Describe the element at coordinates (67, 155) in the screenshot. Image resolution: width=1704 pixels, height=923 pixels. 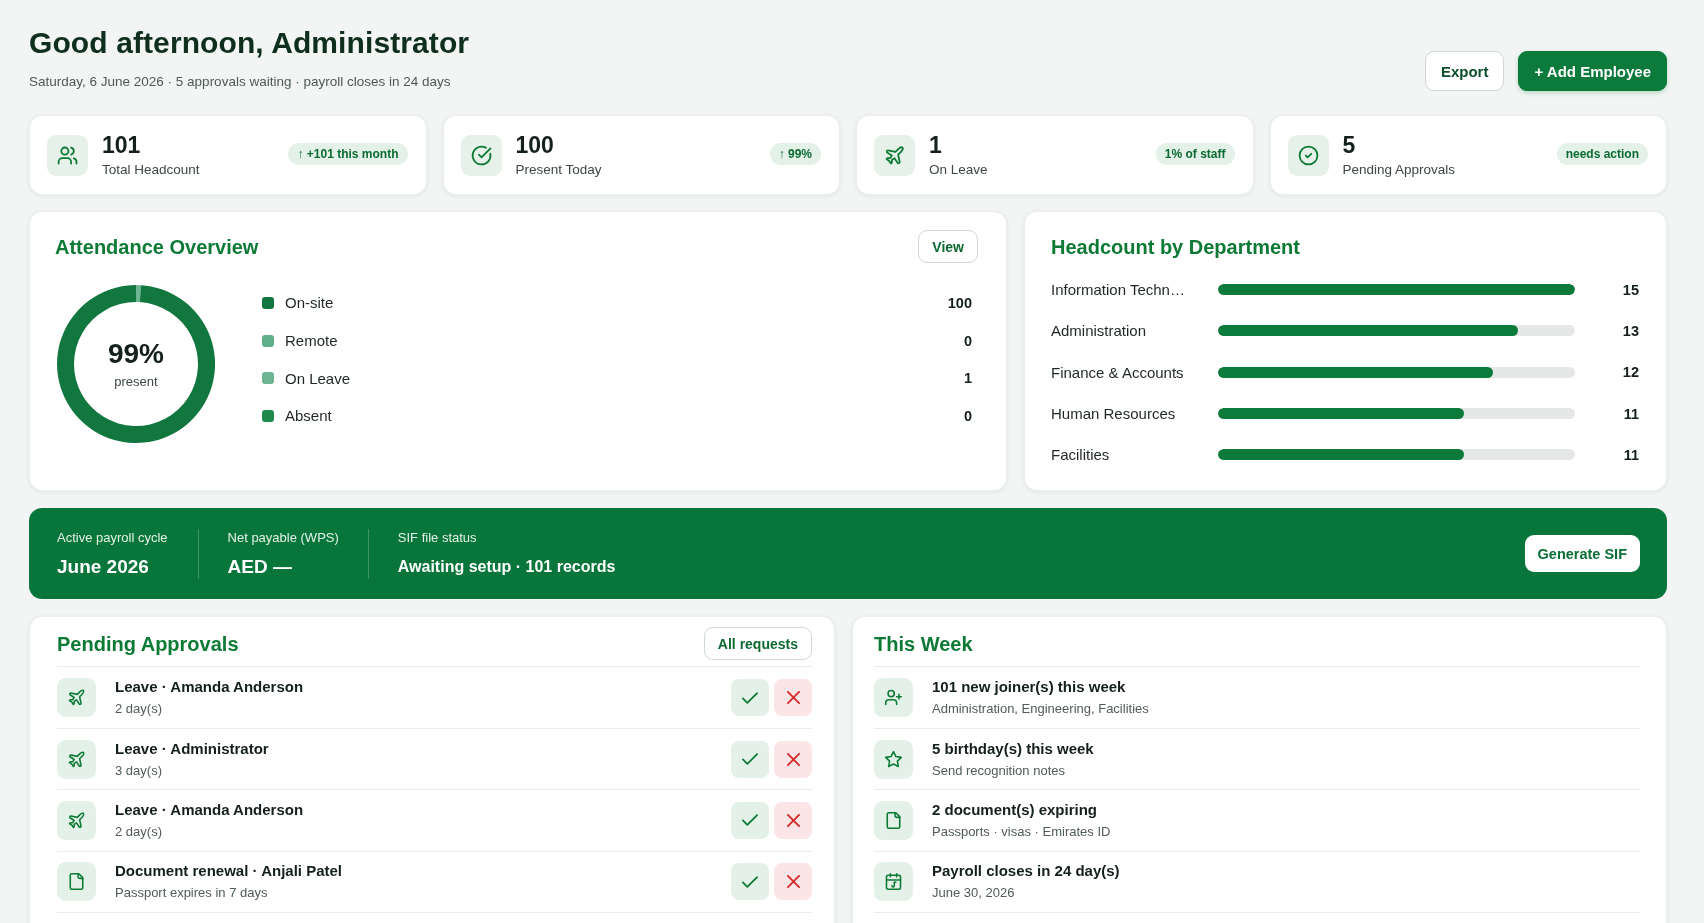
I see `users-icon` at that location.